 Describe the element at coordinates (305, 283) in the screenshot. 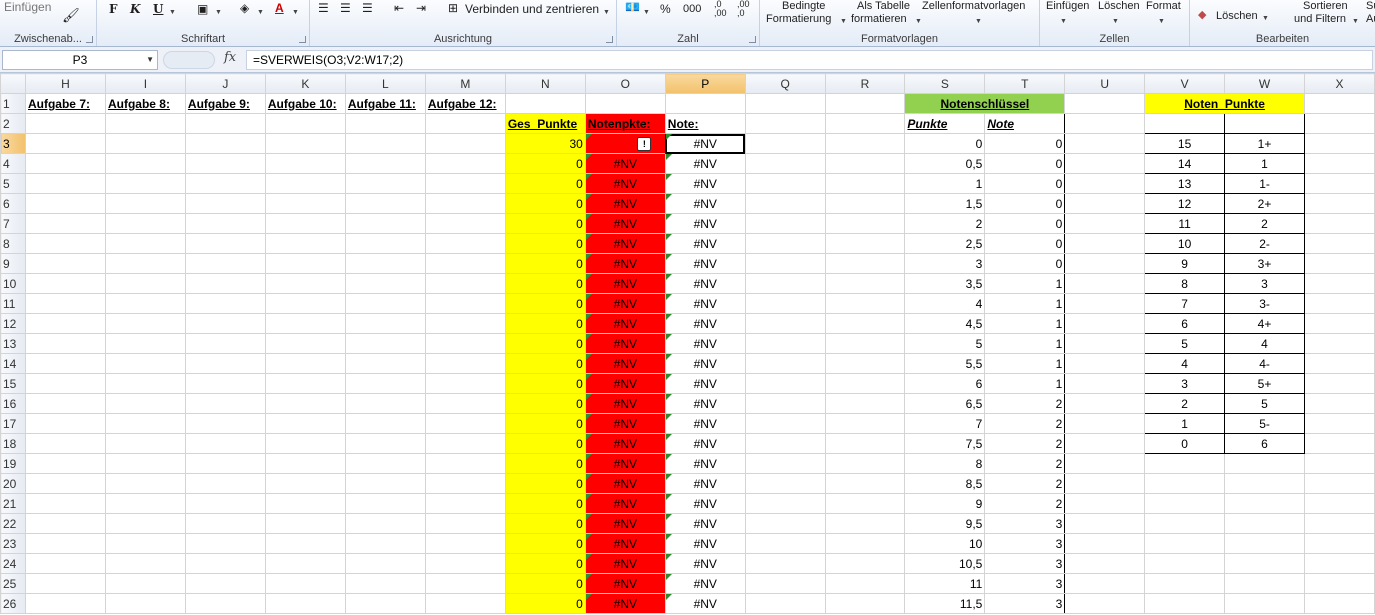

I see `cell-k10` at that location.